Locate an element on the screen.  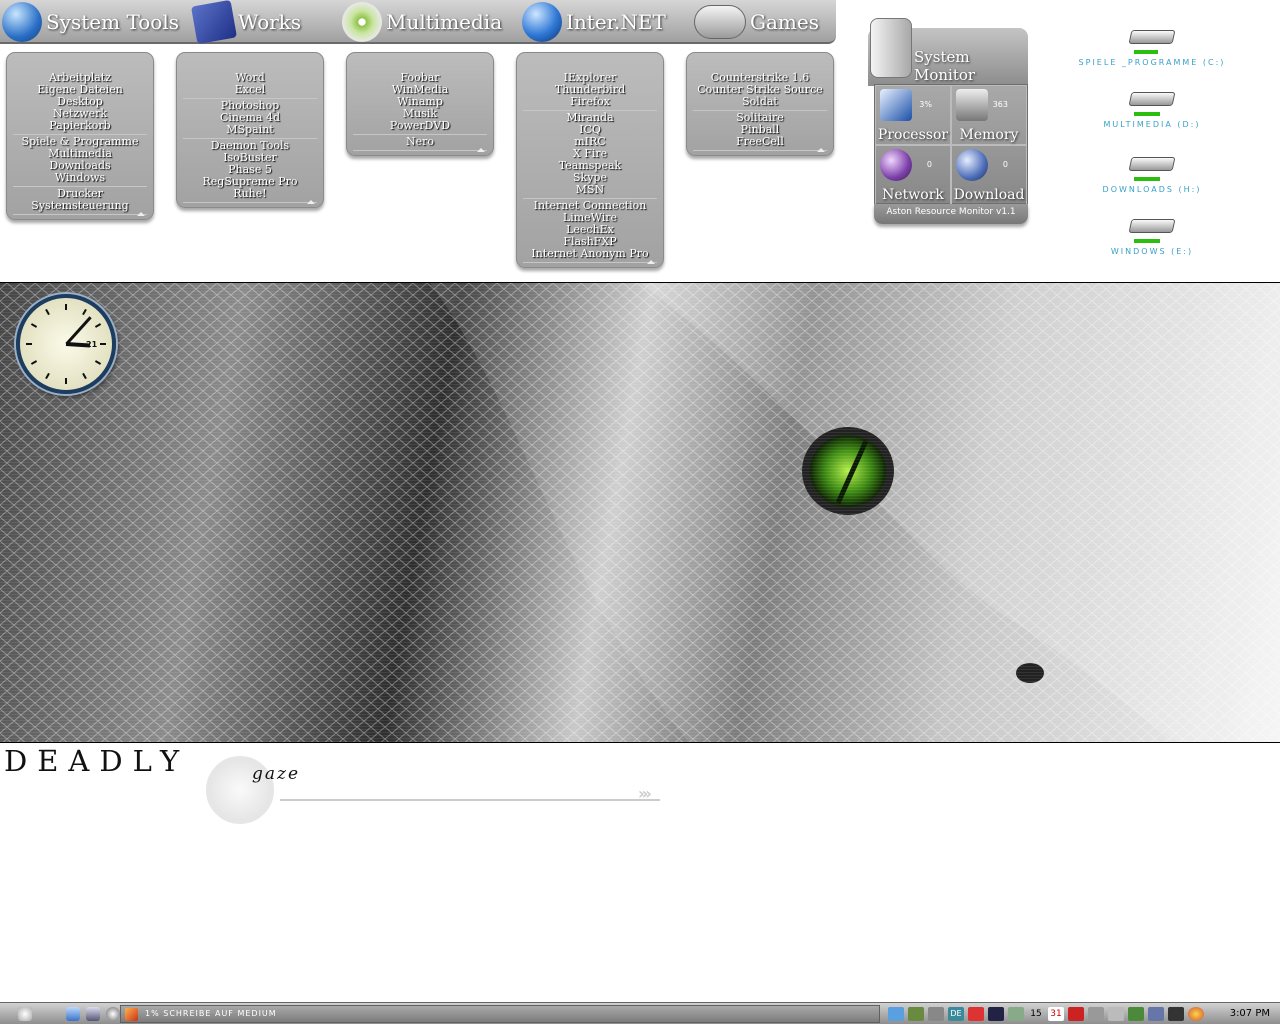
menu-item: Nero is located at coordinates (420, 142).